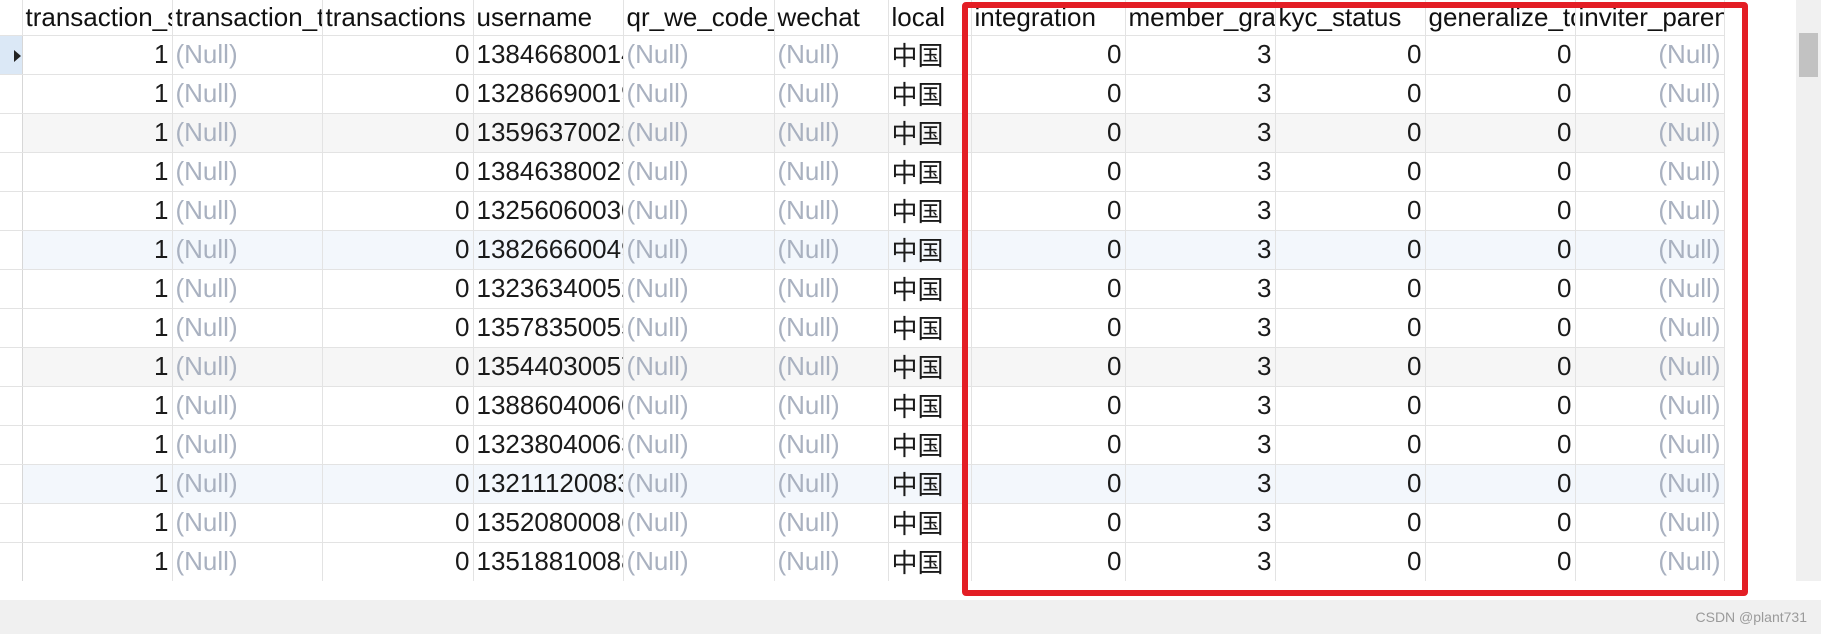 Image resolution: width=1821 pixels, height=634 pixels. I want to click on scrollbar-thumb, so click(1808, 55).